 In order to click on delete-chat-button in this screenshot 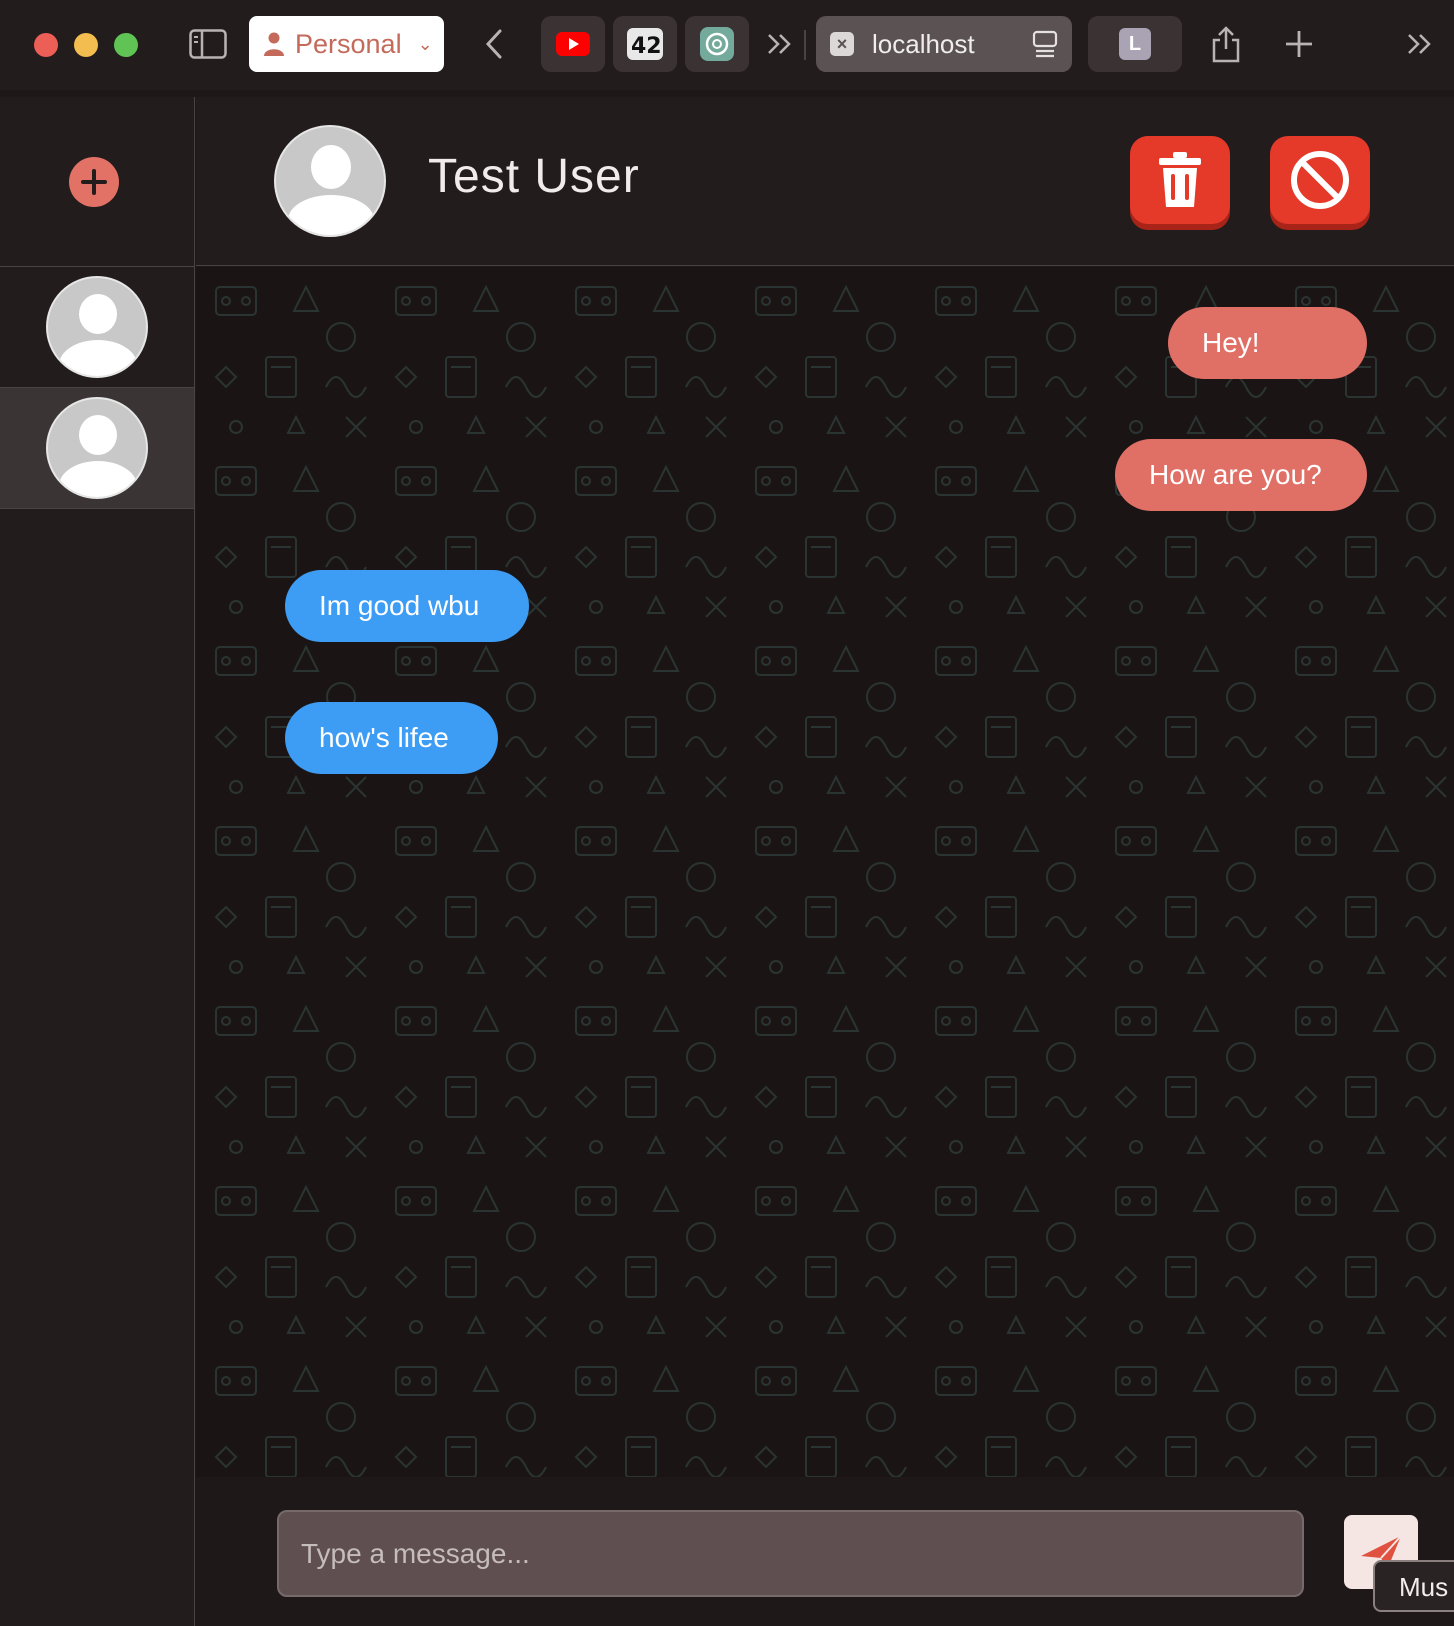, I will do `click(1180, 180)`.